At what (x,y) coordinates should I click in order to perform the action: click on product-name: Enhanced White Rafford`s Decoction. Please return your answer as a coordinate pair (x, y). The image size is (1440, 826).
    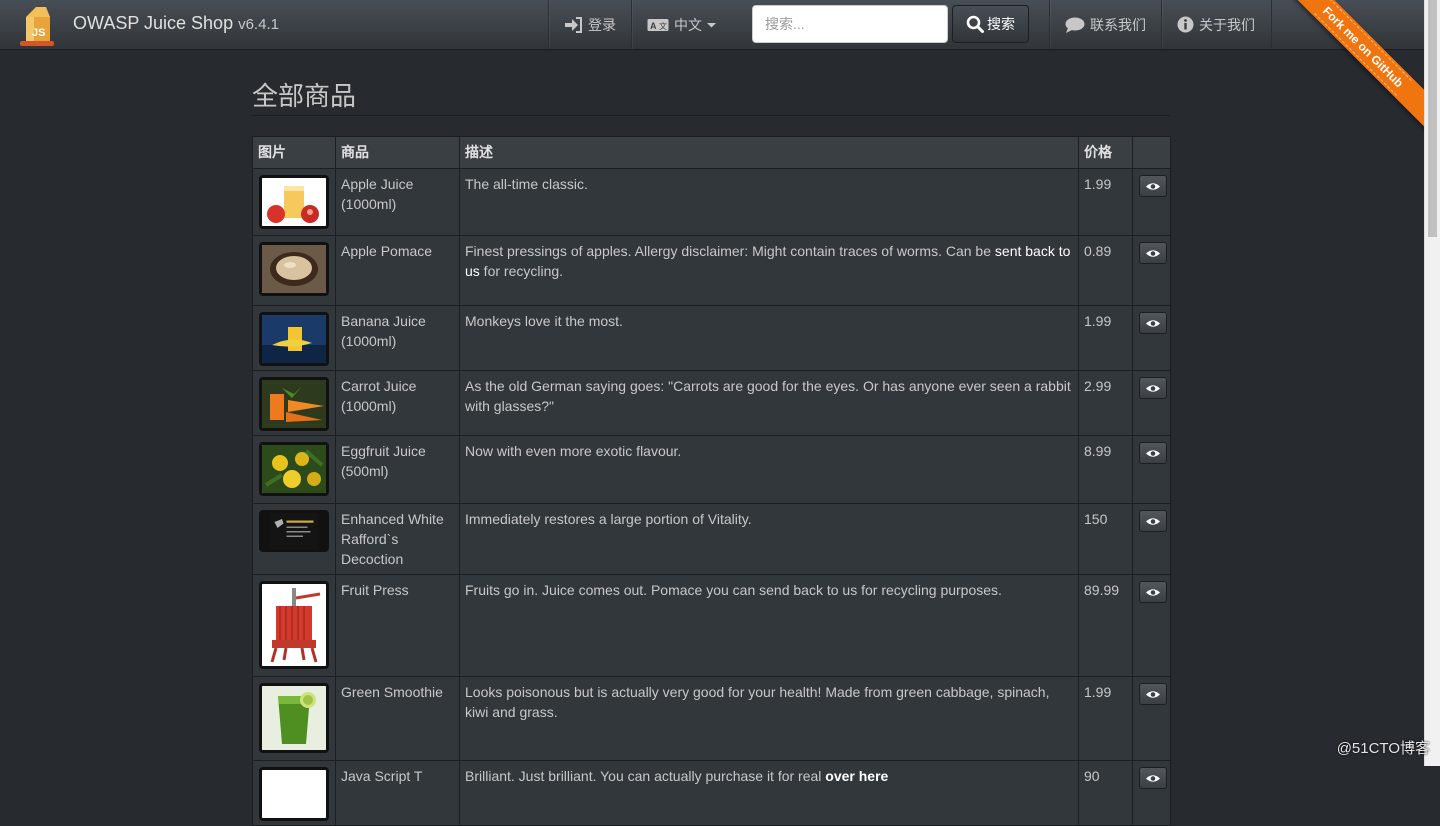
    Looking at the image, I should click on (397, 539).